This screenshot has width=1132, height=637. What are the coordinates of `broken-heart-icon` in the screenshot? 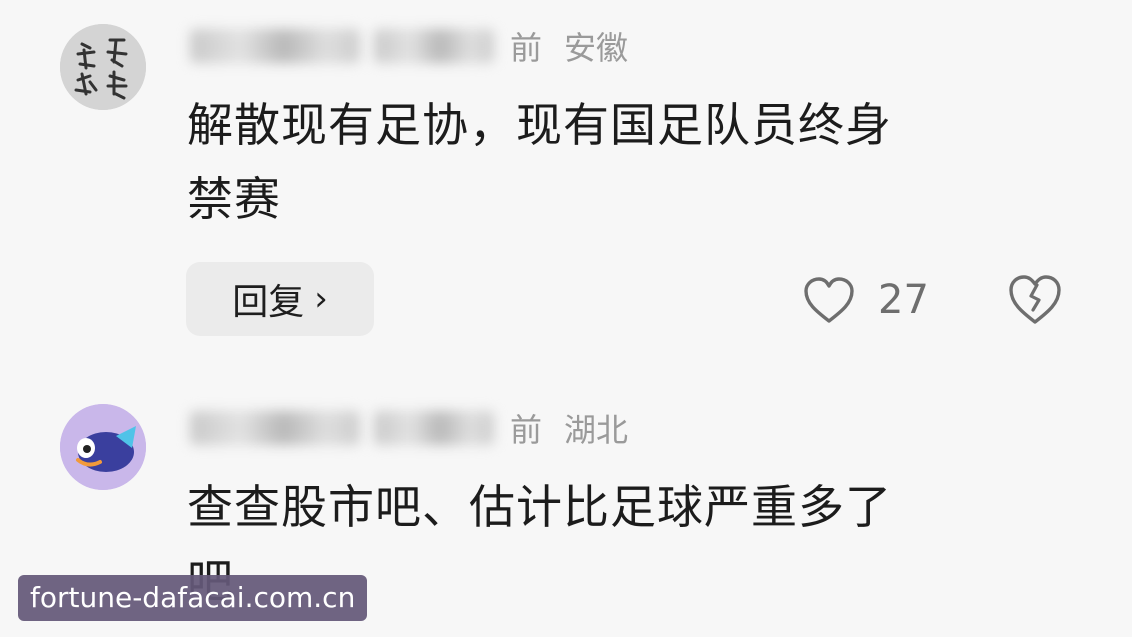 It's located at (1035, 299).